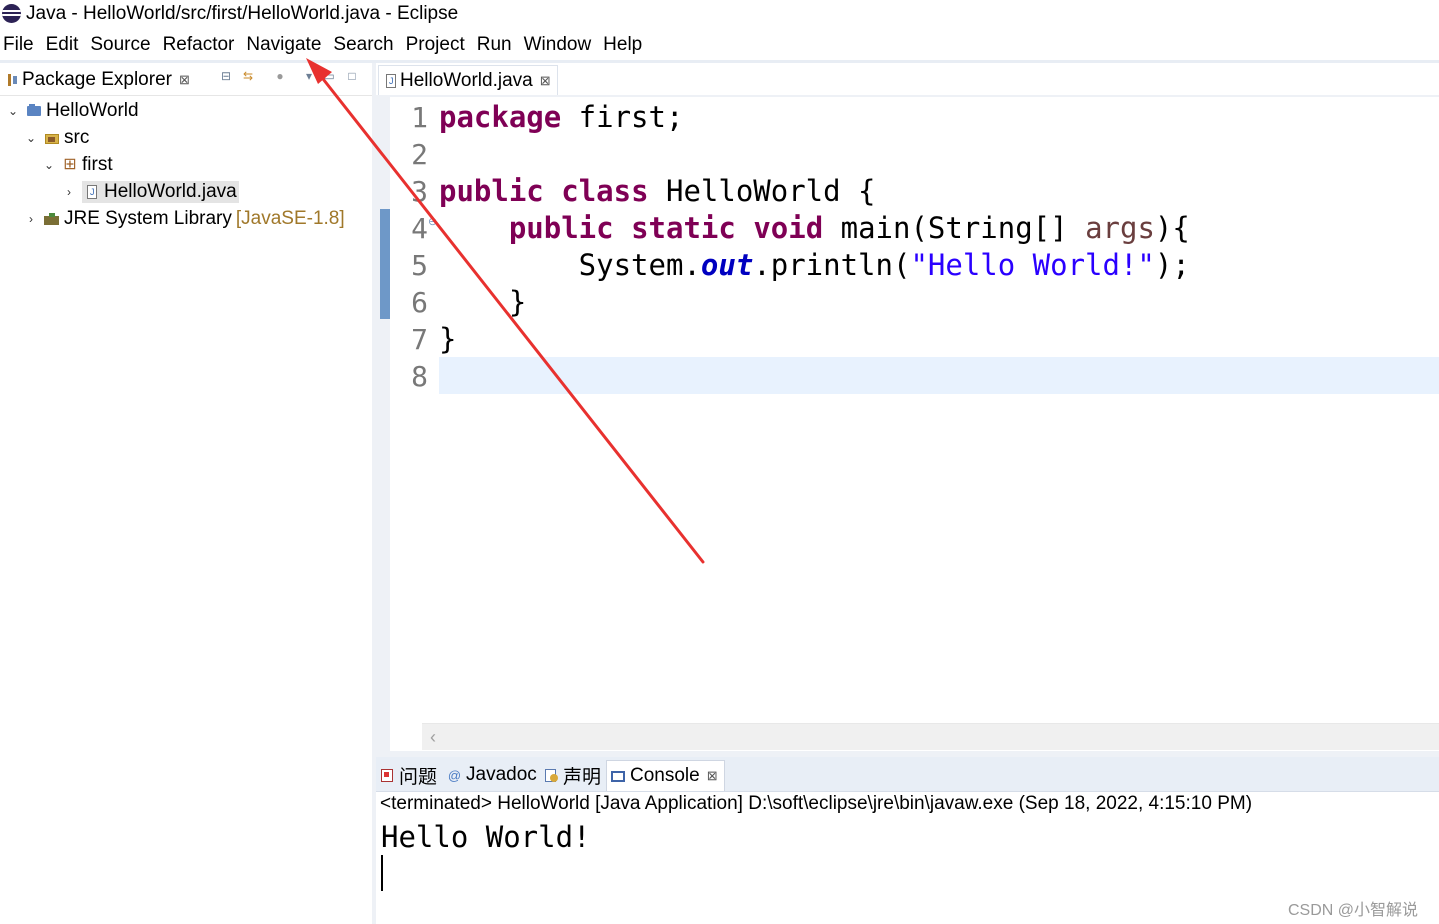  Describe the element at coordinates (92, 192) in the screenshot. I see `java-file-icon` at that location.